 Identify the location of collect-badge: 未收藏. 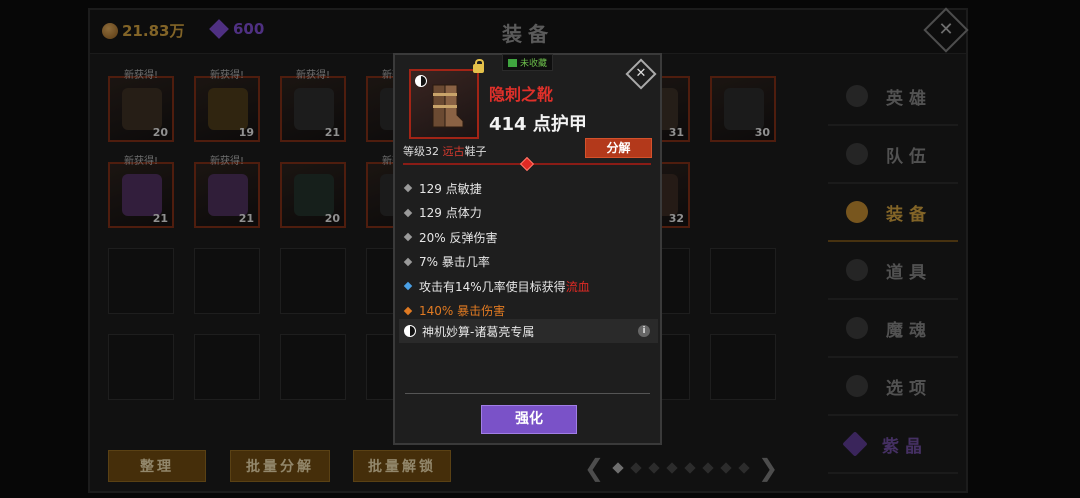
(528, 62).